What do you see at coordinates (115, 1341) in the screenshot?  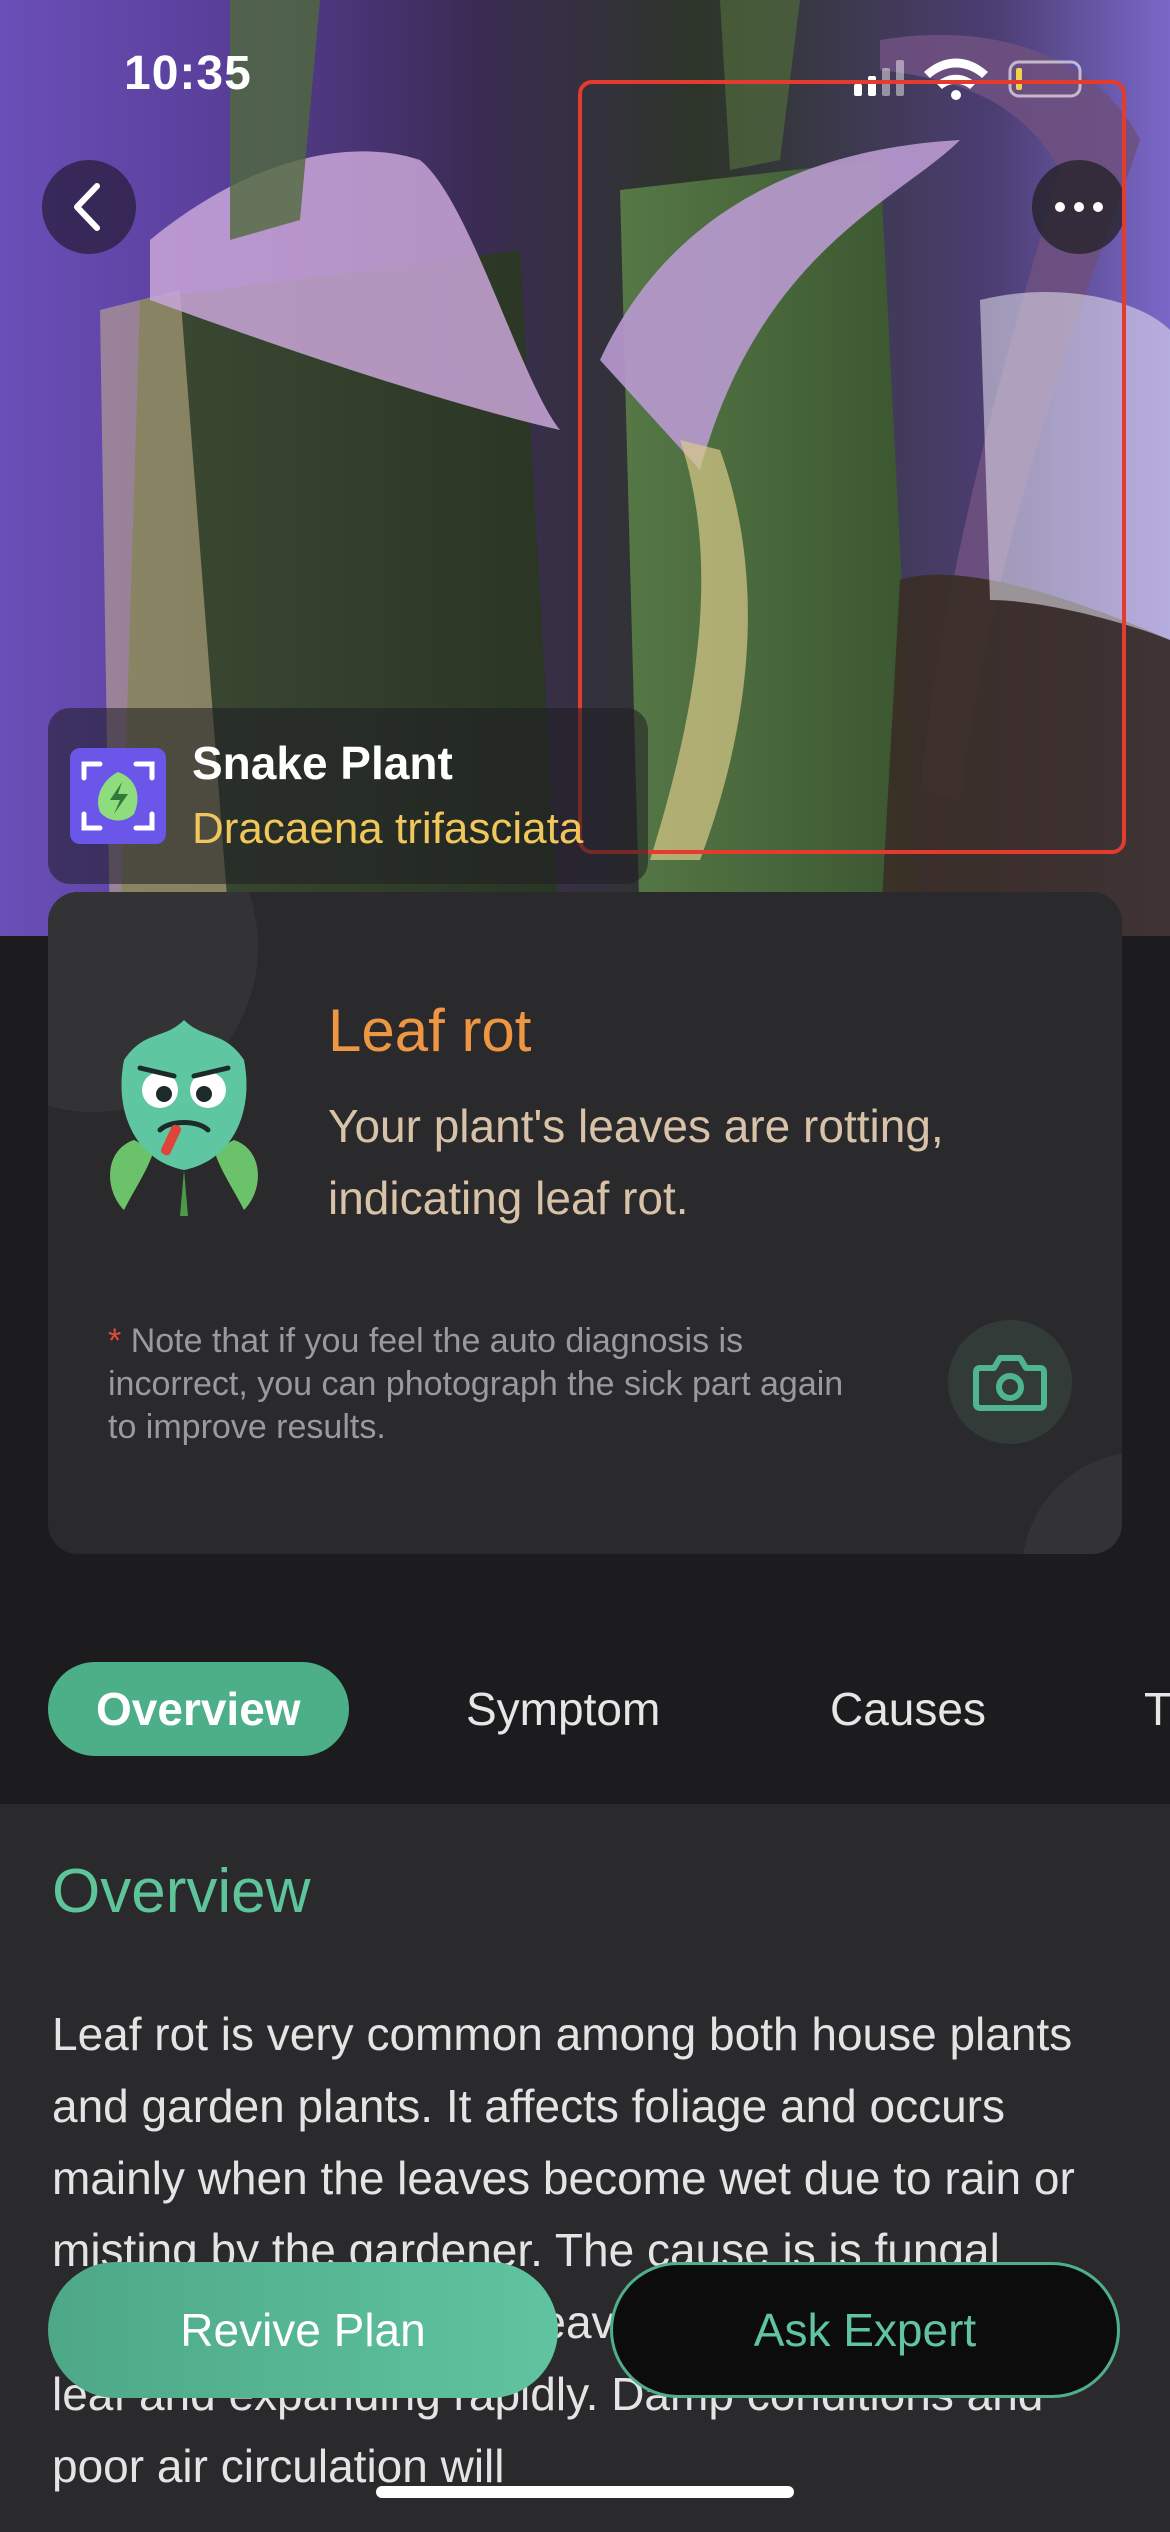 I see `note-asterisk: *` at bounding box center [115, 1341].